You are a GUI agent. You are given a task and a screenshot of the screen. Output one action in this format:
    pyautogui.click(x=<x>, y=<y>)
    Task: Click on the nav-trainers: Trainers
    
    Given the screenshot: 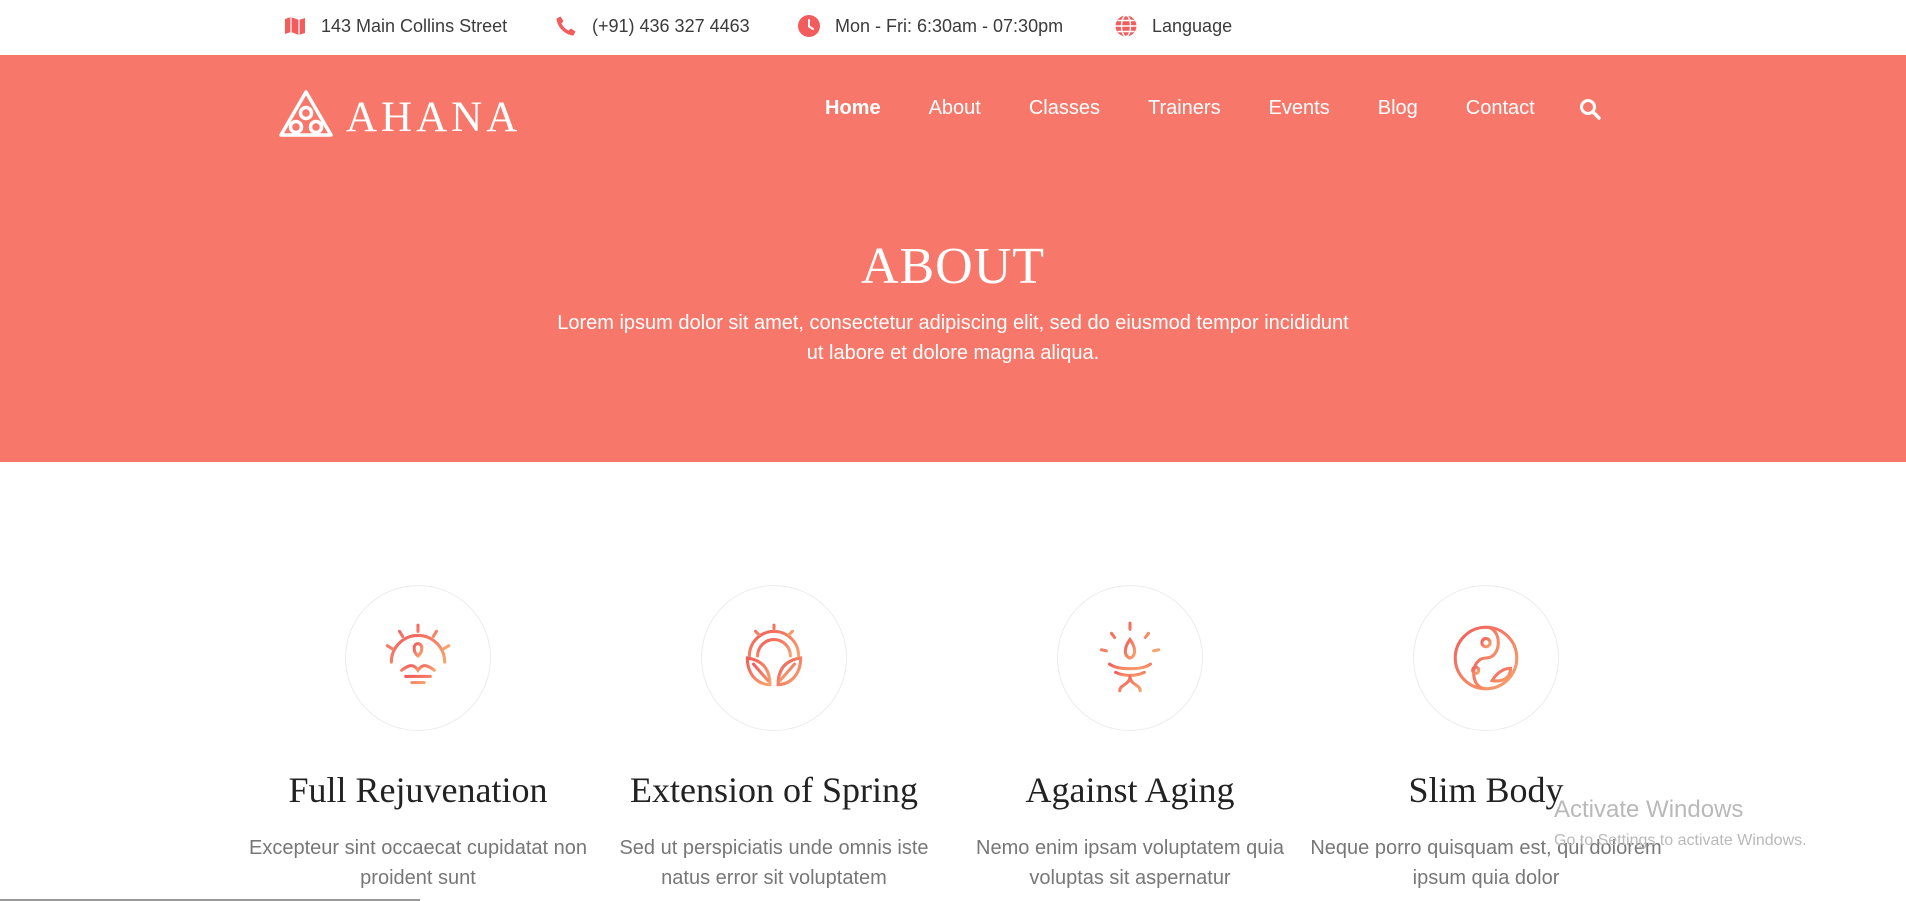 What is the action you would take?
    pyautogui.click(x=1184, y=108)
    